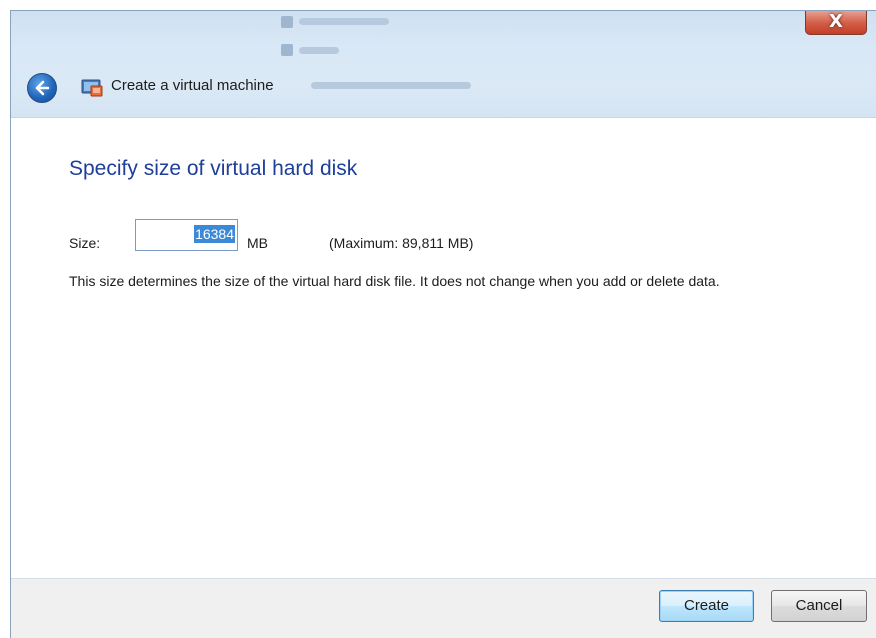  Describe the element at coordinates (186, 235) in the screenshot. I see `size-input: 16384` at that location.